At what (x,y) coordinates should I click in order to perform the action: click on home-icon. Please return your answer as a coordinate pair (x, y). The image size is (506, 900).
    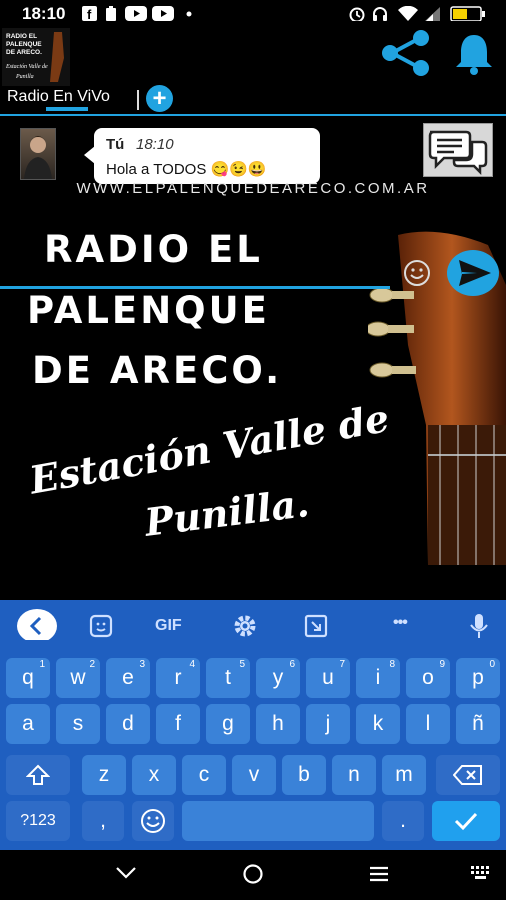
    Looking at the image, I should click on (253, 874).